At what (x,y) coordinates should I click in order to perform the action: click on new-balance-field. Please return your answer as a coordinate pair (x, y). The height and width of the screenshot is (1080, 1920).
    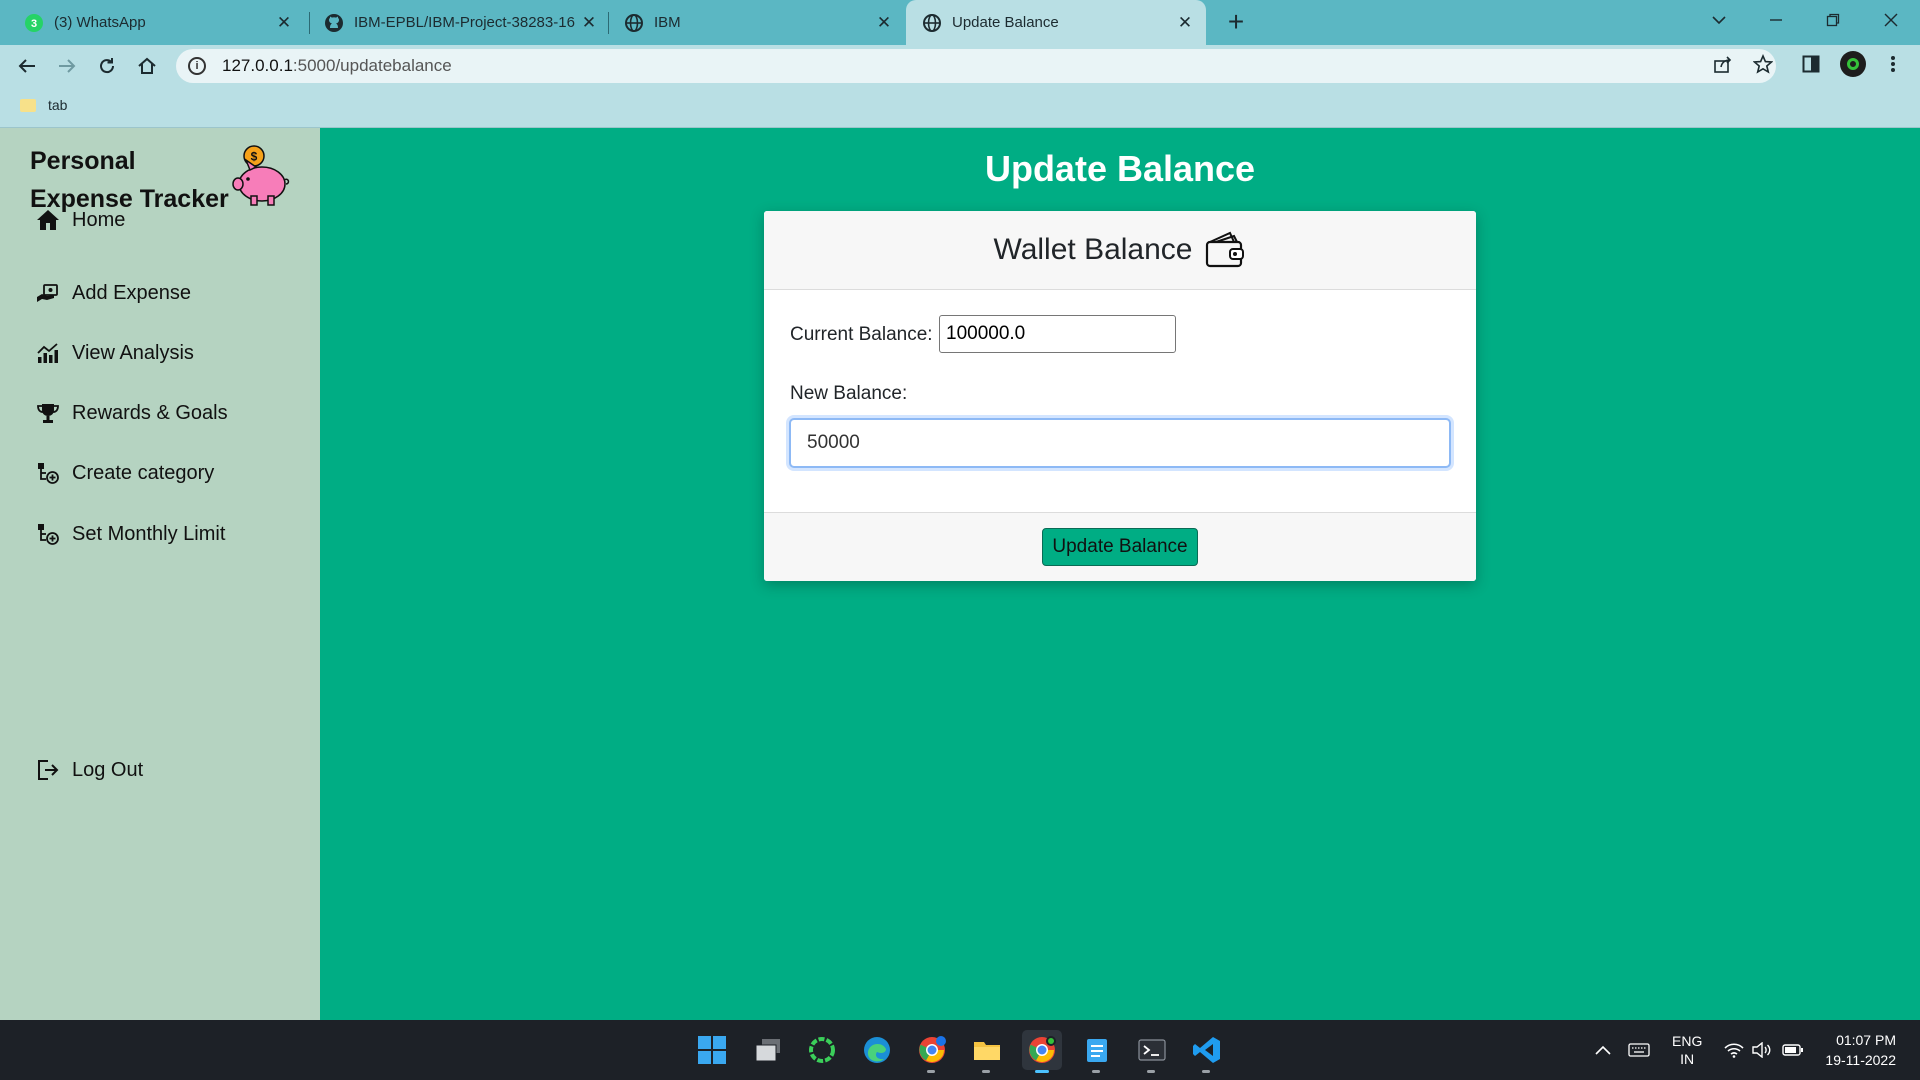
    Looking at the image, I should click on (1120, 443).